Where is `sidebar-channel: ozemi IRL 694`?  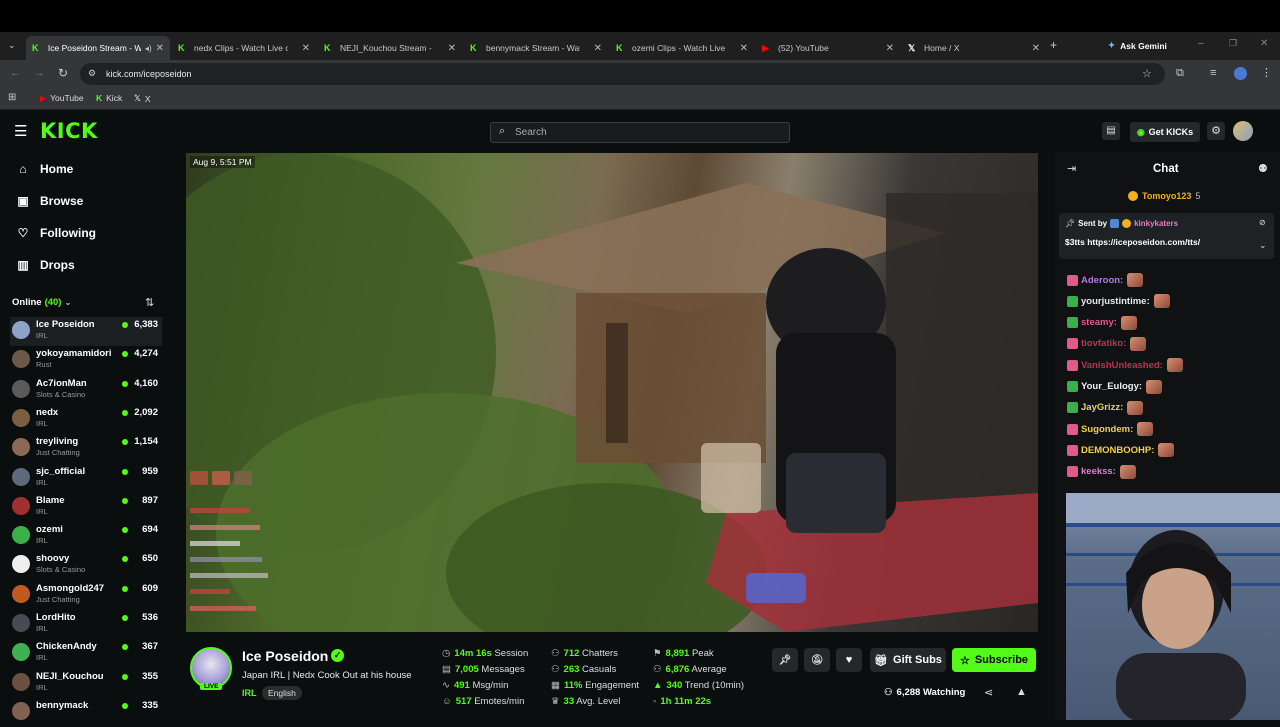 sidebar-channel: ozemi IRL 694 is located at coordinates (86, 536).